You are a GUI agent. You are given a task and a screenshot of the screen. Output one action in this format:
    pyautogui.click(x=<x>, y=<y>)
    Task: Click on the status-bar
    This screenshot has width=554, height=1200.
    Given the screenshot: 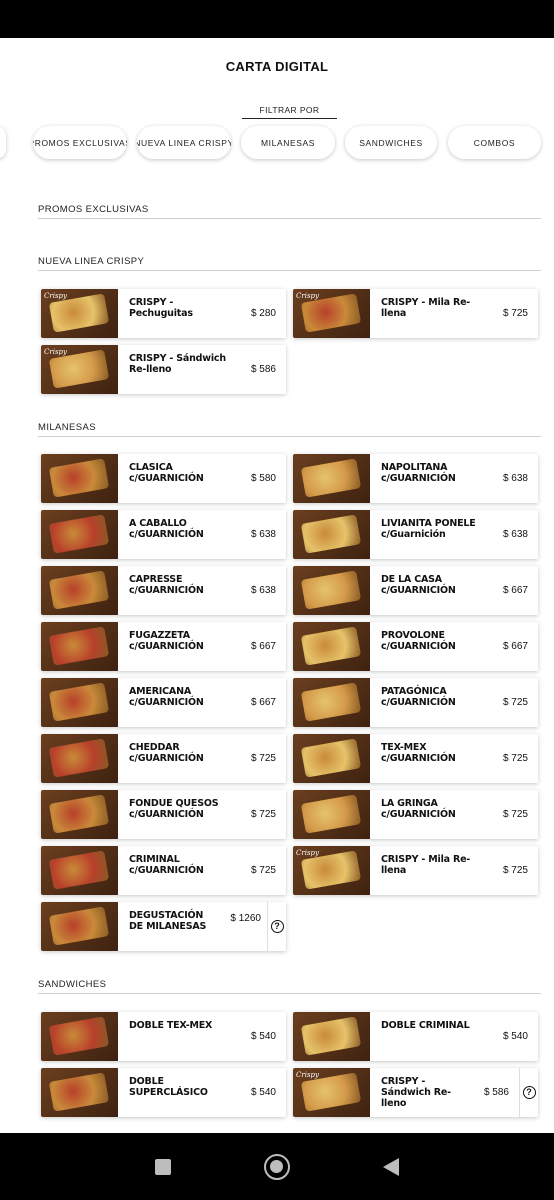 What is the action you would take?
    pyautogui.click(x=277, y=19)
    